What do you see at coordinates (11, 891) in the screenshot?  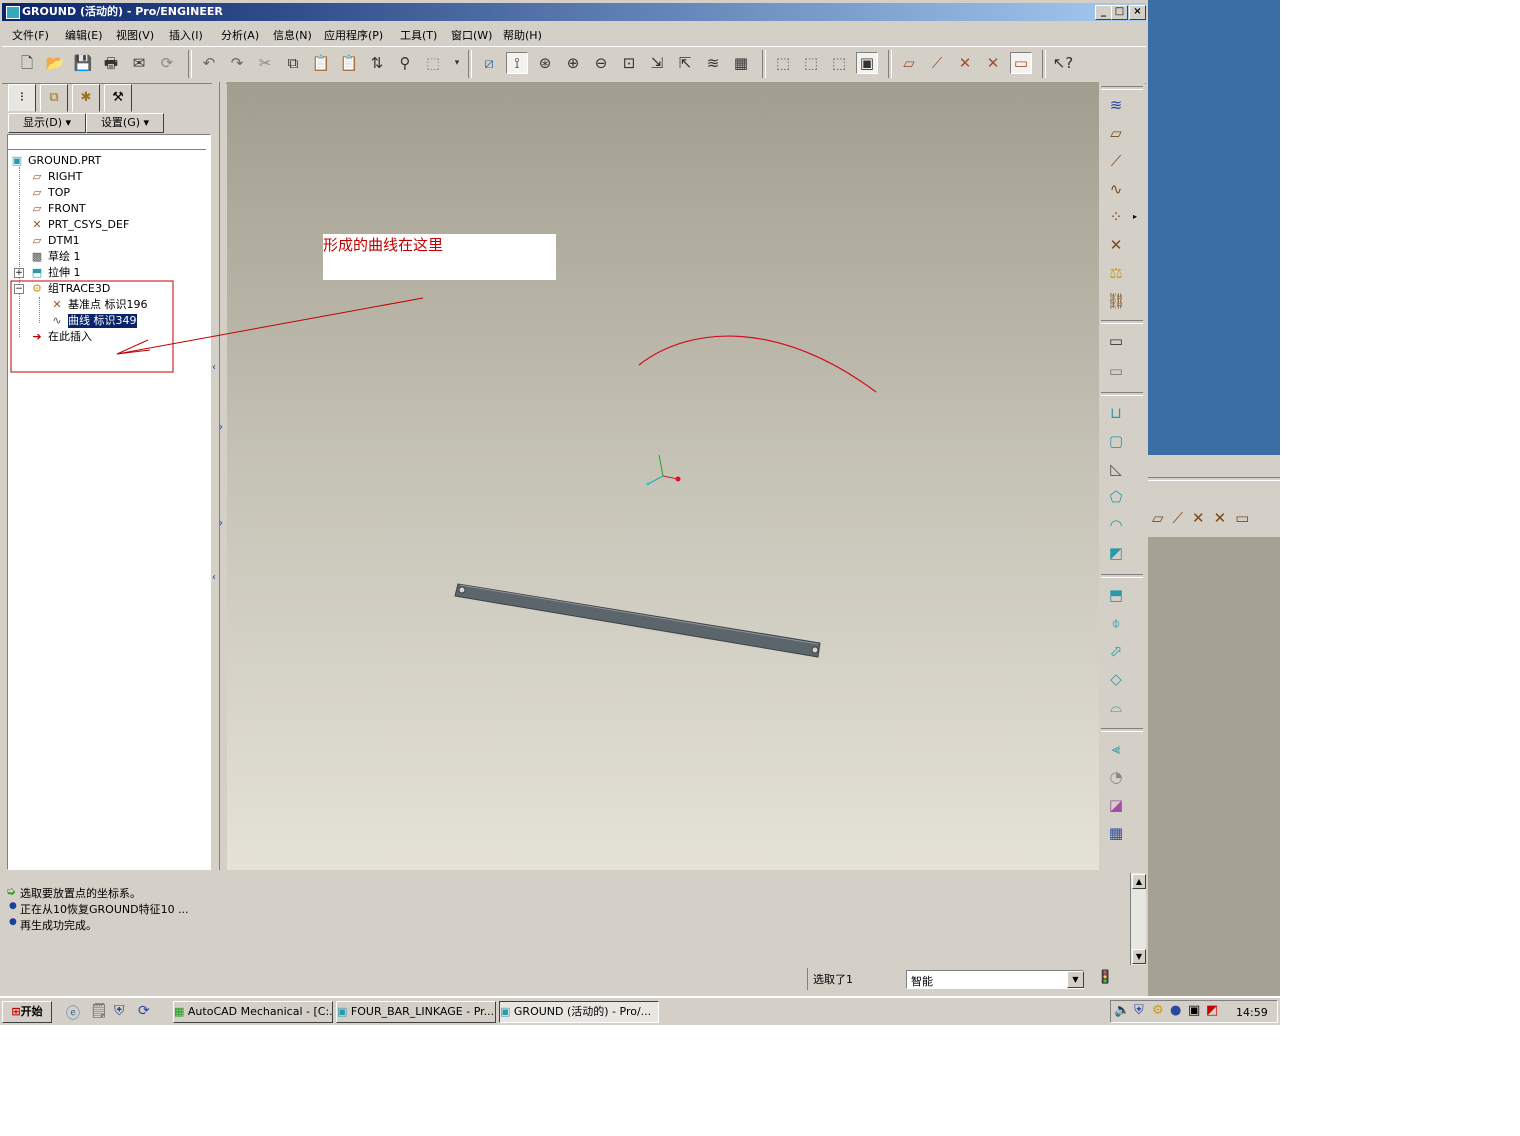 I see `arrow-prompt-icon: ➭` at bounding box center [11, 891].